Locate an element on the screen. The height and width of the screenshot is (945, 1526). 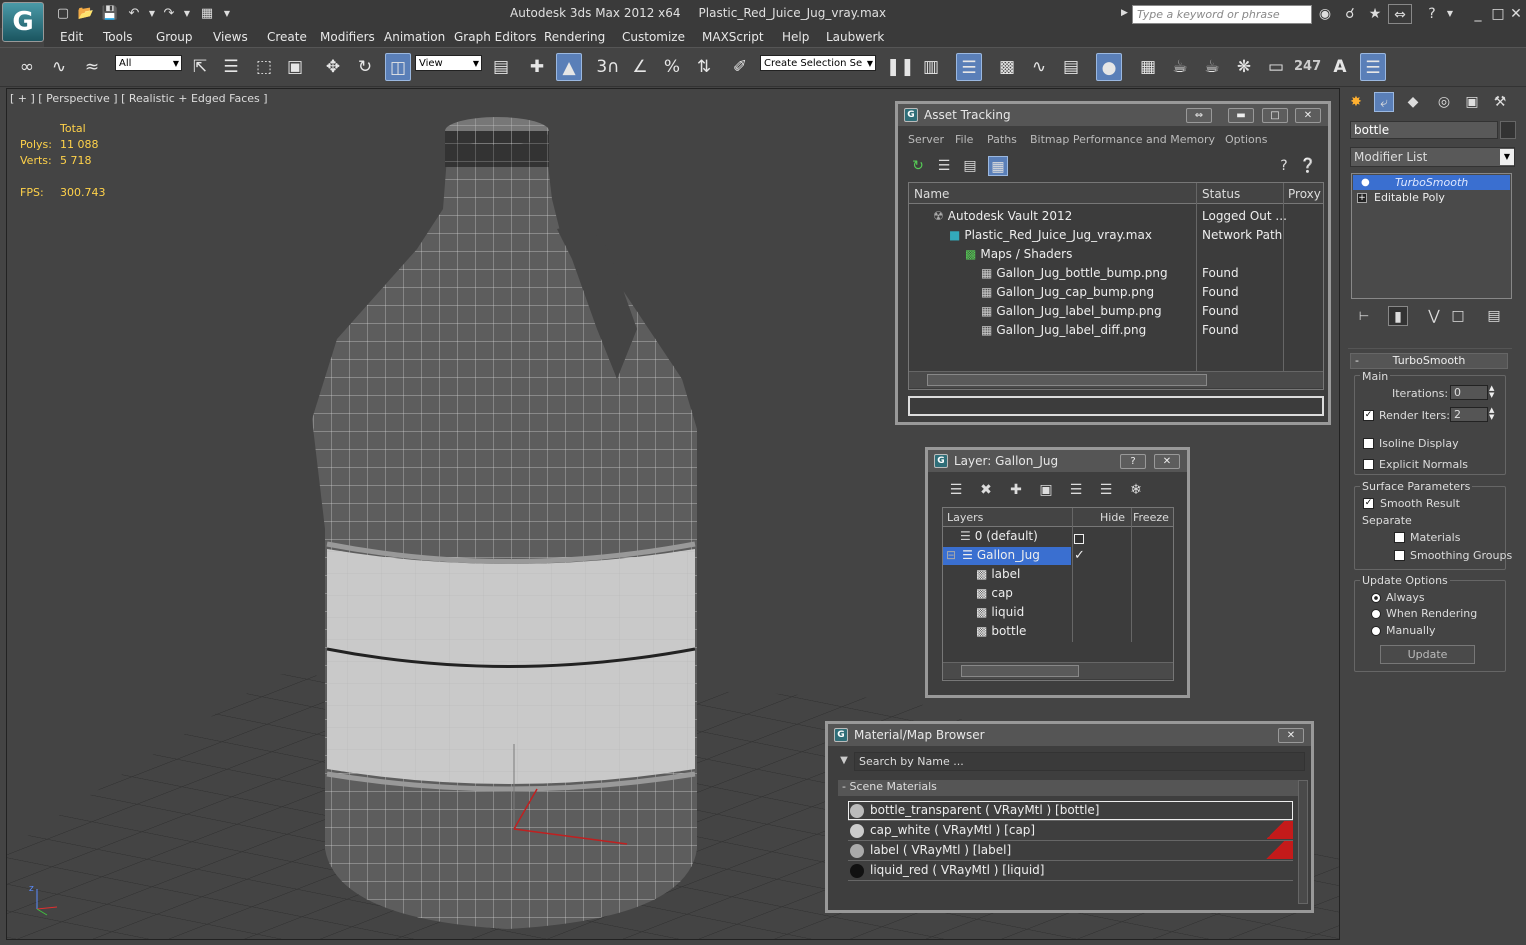
render-setup-icon: ▦ is located at coordinates (1148, 67).